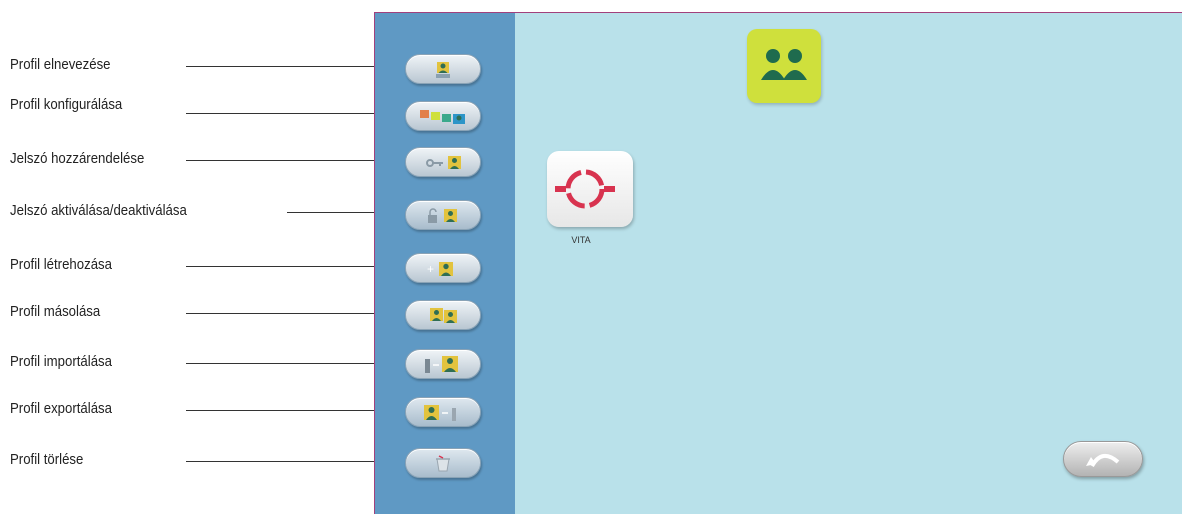 This screenshot has width=1183, height=515. Describe the element at coordinates (60, 64) in the screenshot. I see `label-profile-naming: Profil elnevezése` at that location.